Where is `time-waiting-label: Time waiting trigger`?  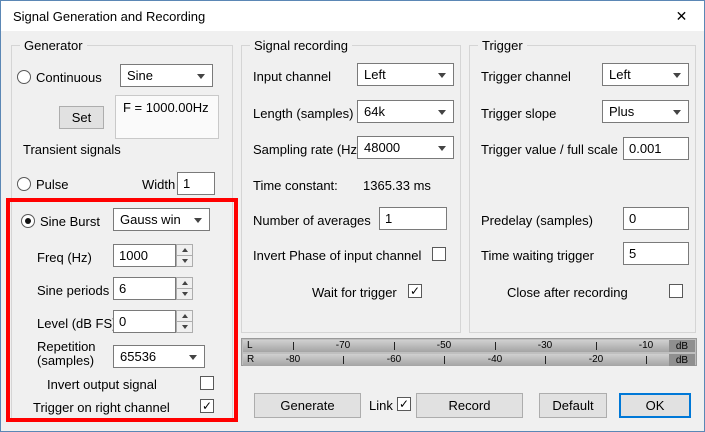 time-waiting-label: Time waiting trigger is located at coordinates (537, 255).